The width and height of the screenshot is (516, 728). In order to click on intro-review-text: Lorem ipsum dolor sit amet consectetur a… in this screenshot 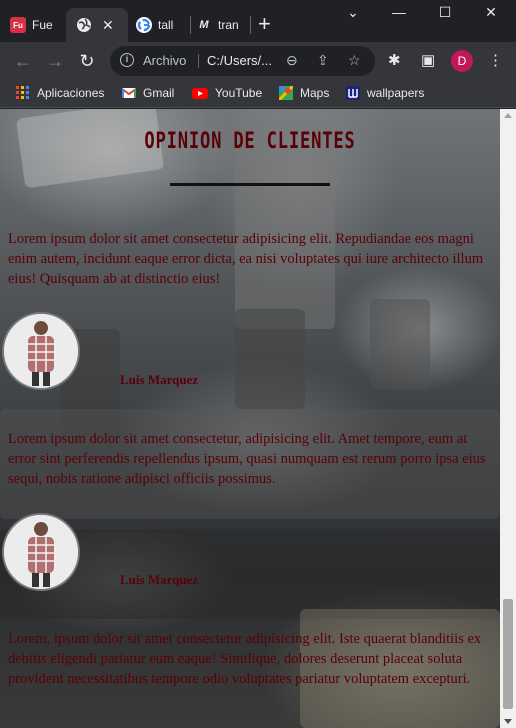, I will do `click(246, 259)`.